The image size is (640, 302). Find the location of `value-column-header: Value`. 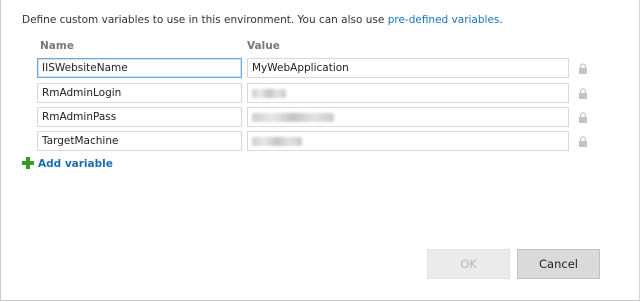

value-column-header: Value is located at coordinates (263, 46).